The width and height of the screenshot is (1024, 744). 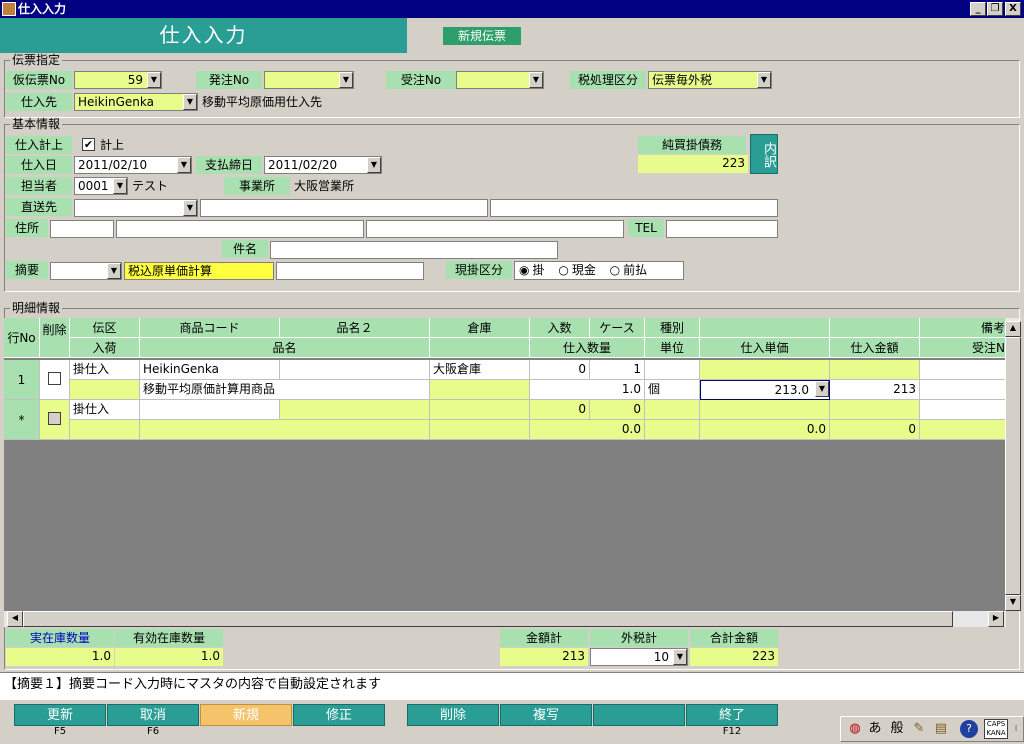 What do you see at coordinates (210, 410) in the screenshot?
I see `row-product-code` at bounding box center [210, 410].